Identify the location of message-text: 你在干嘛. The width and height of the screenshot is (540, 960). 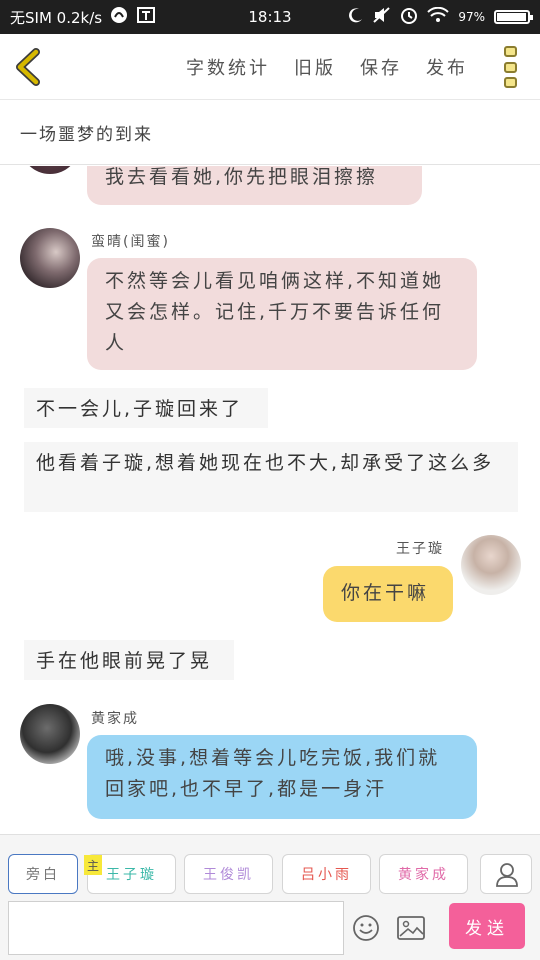
(385, 593).